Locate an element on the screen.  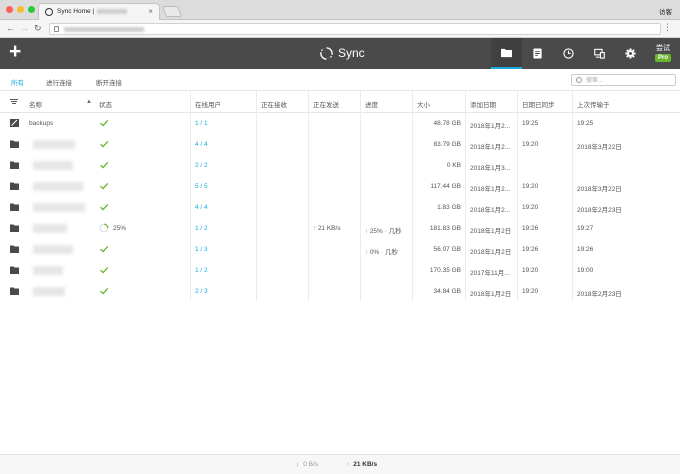
column-menu-icon is located at coordinates (14, 101).